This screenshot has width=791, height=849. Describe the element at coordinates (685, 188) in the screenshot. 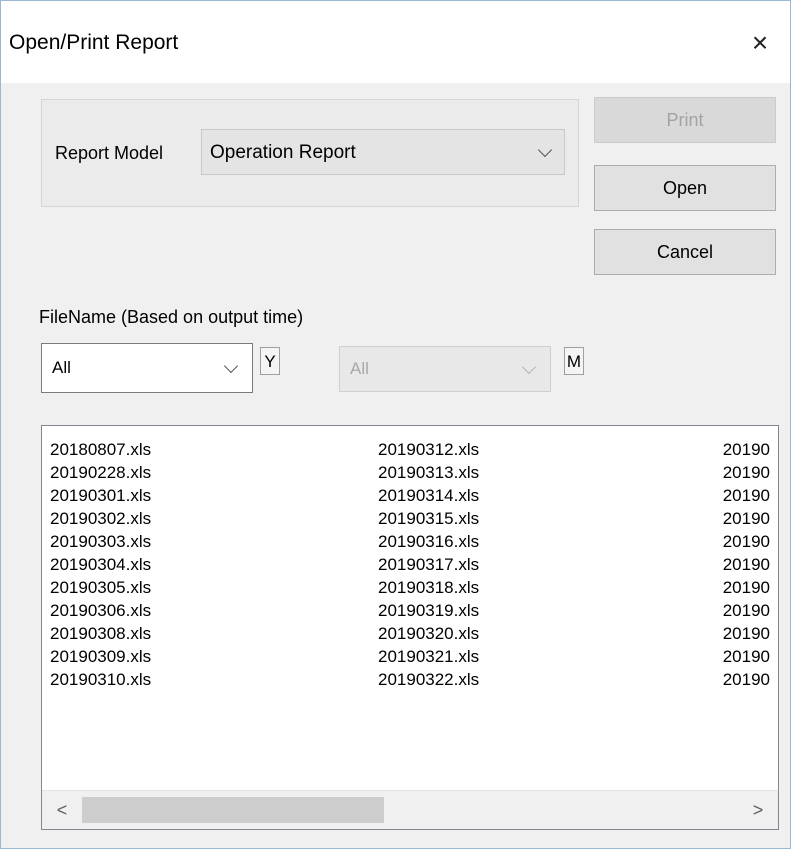

I see `open-button: Open` at that location.